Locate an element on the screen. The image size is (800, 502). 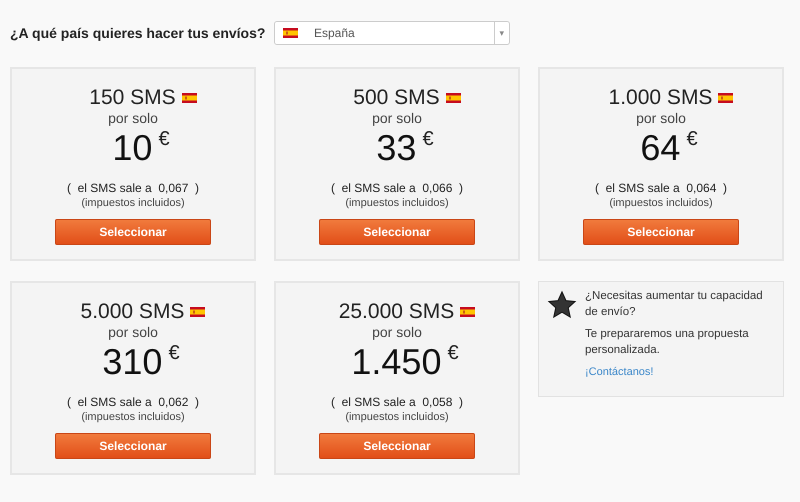
plan-title: 5.000 SMS is located at coordinates (132, 312).